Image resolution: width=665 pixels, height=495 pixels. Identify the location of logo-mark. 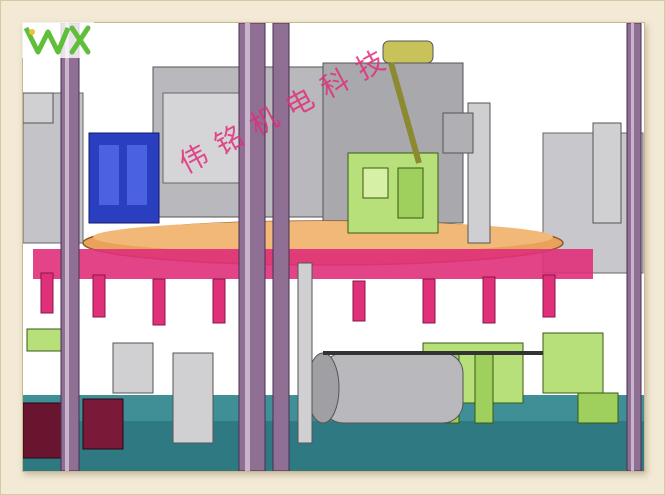
(58, 40).